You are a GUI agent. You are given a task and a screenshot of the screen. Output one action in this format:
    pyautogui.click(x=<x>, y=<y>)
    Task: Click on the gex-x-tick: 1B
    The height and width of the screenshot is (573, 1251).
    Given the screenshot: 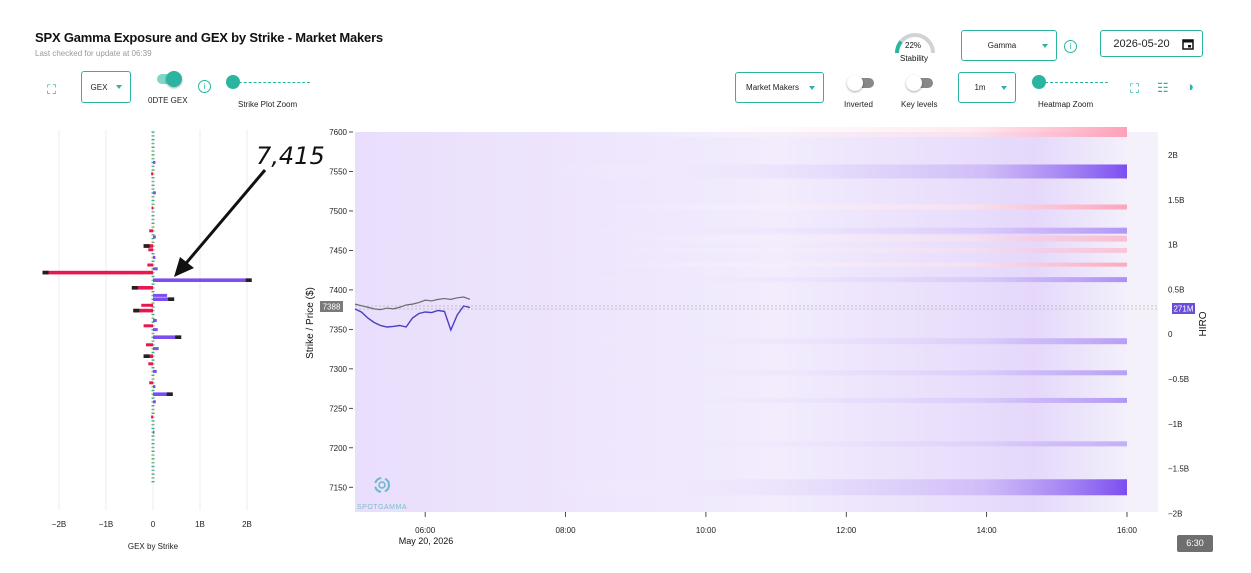 What is the action you would take?
    pyautogui.click(x=200, y=524)
    